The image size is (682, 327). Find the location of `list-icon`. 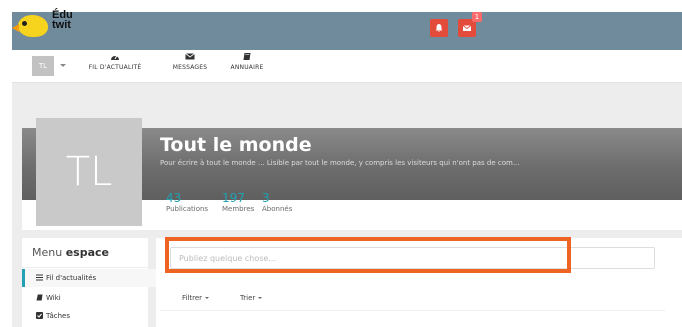

list-icon is located at coordinates (39, 277).